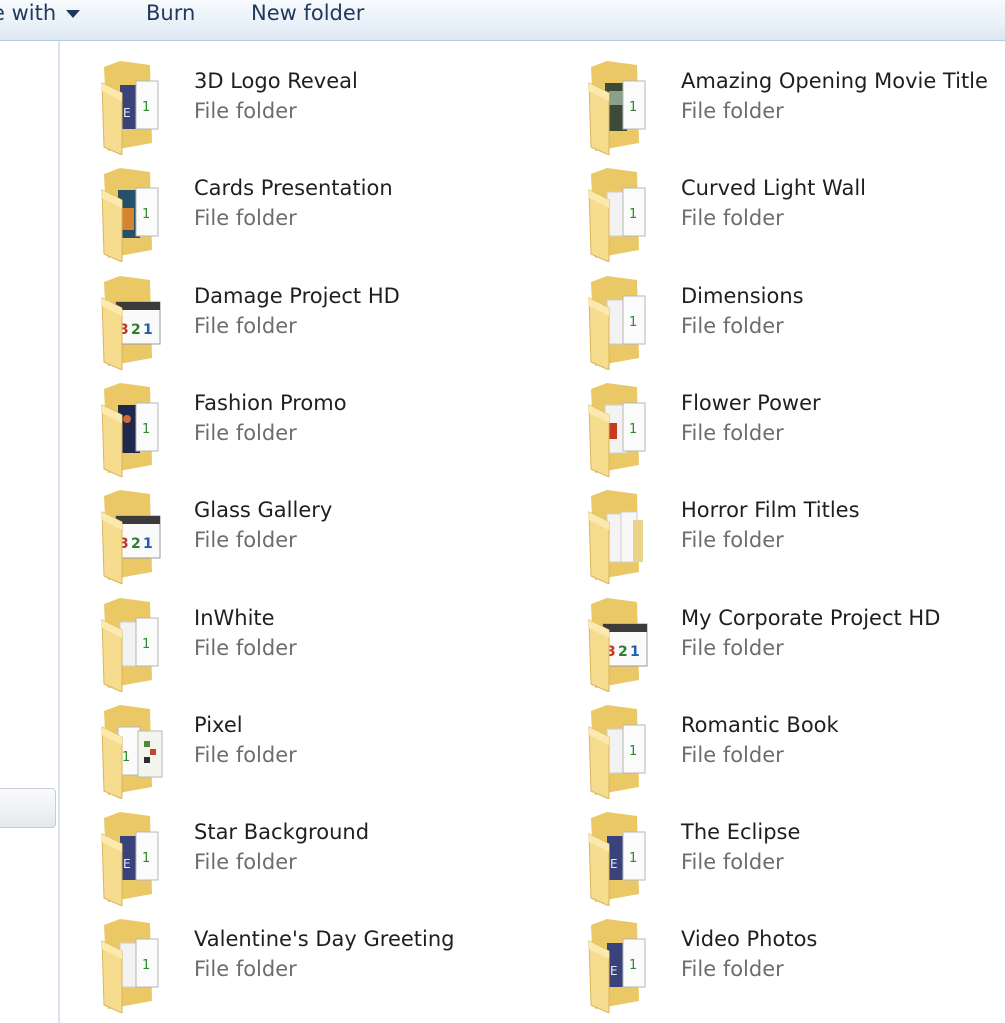  I want to click on burn-button: Burn, so click(170, 14).